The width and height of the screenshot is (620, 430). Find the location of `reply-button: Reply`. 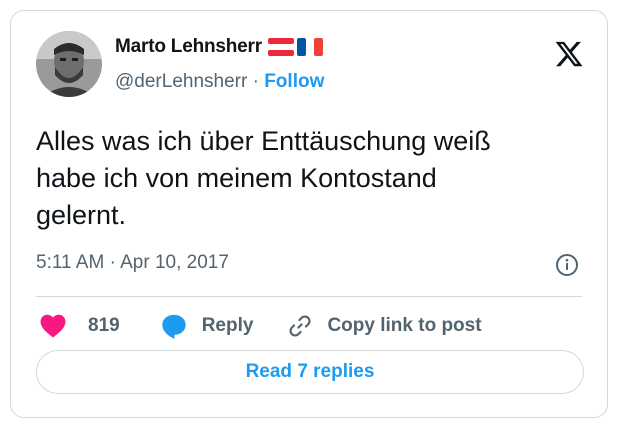

reply-button: Reply is located at coordinates (207, 326).